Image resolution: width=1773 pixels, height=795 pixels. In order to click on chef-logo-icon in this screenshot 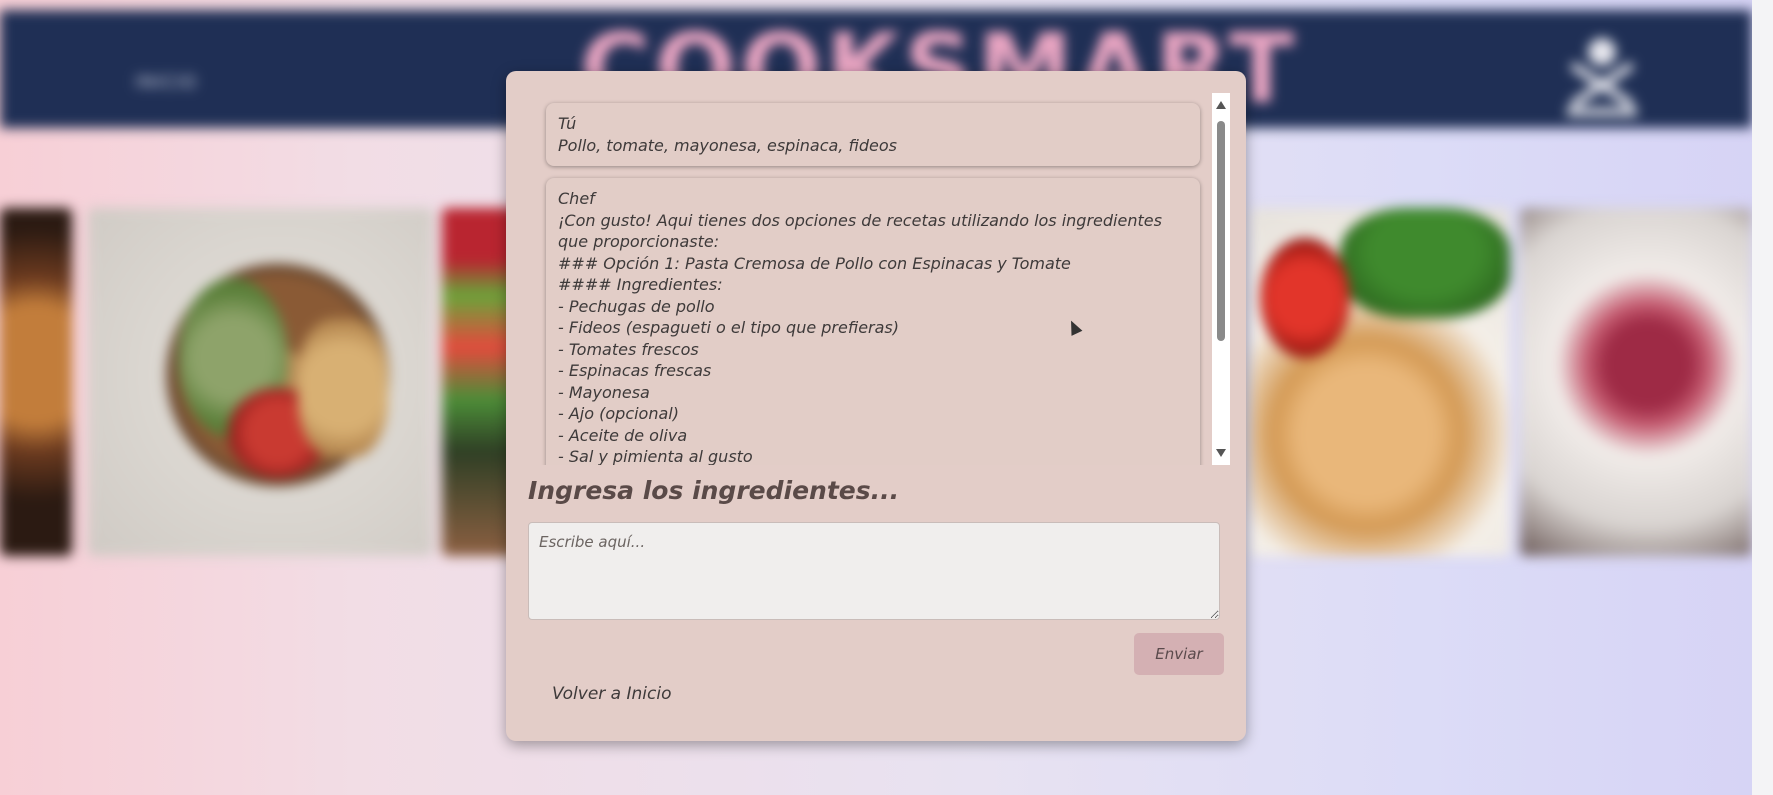, I will do `click(1602, 77)`.